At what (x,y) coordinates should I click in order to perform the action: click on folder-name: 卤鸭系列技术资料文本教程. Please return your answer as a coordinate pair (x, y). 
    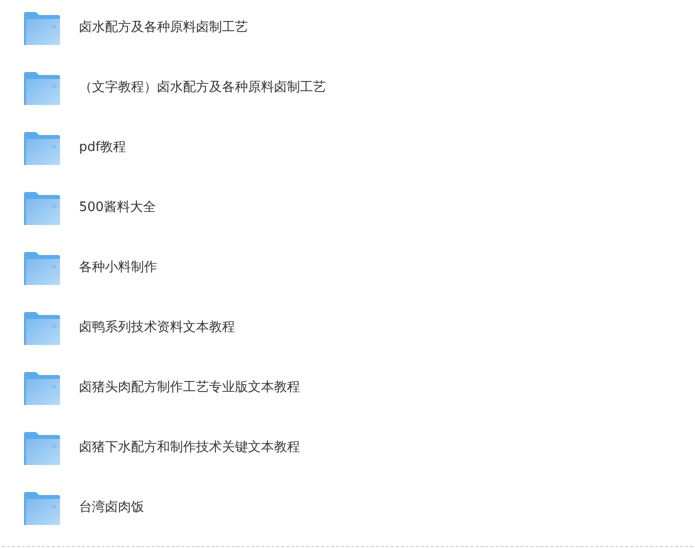
    Looking at the image, I should click on (157, 328).